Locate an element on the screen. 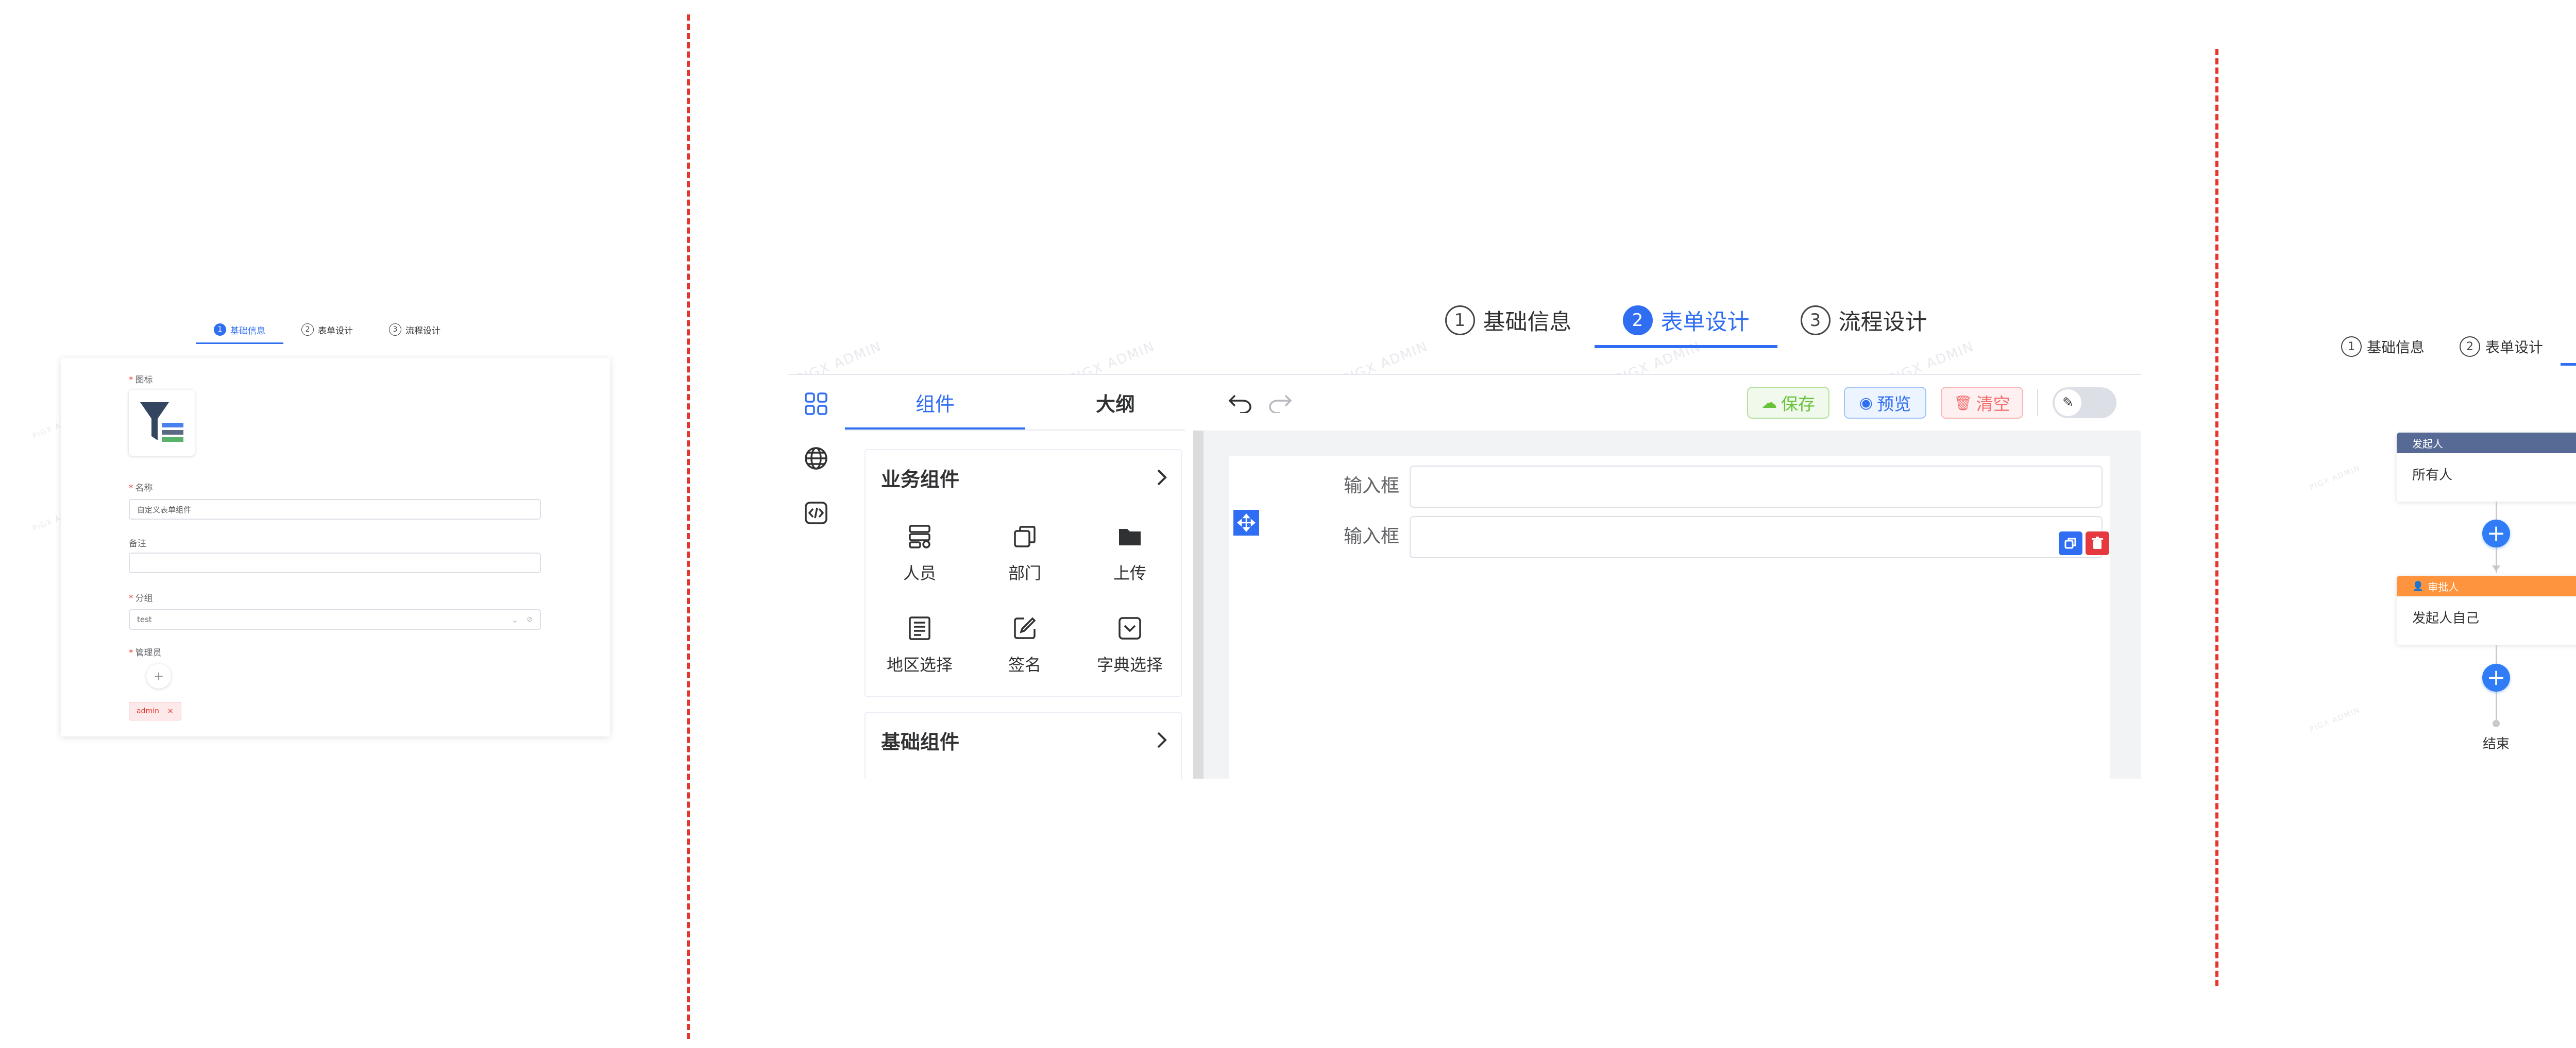 This screenshot has width=2576, height=1048. approver-title: 审批人 is located at coordinates (2443, 586).